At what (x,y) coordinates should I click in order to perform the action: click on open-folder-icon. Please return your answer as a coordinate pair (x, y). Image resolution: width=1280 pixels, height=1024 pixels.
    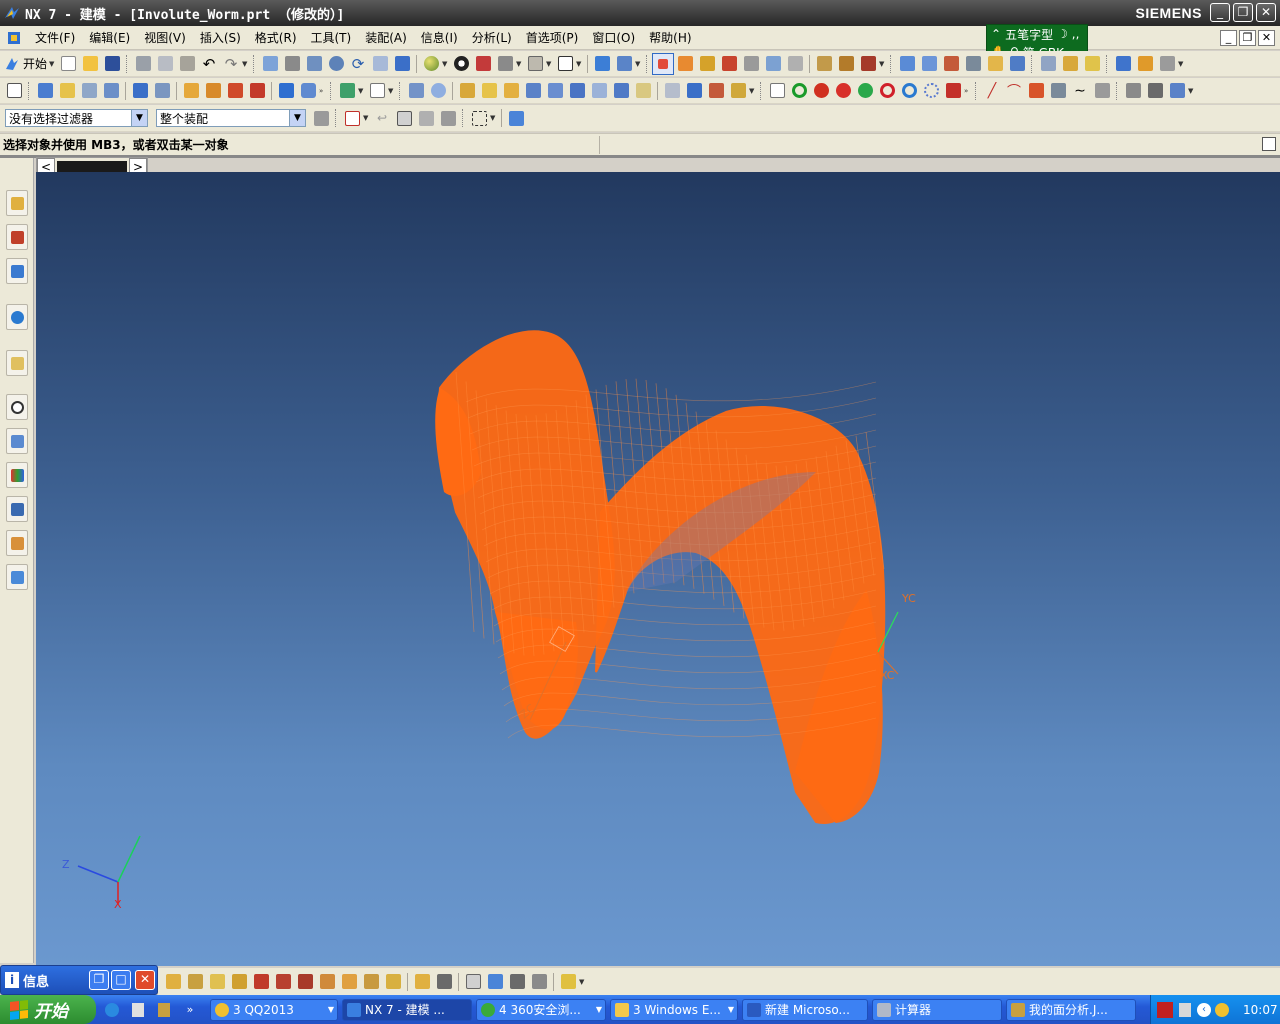
    Looking at the image, I should click on (90, 64).